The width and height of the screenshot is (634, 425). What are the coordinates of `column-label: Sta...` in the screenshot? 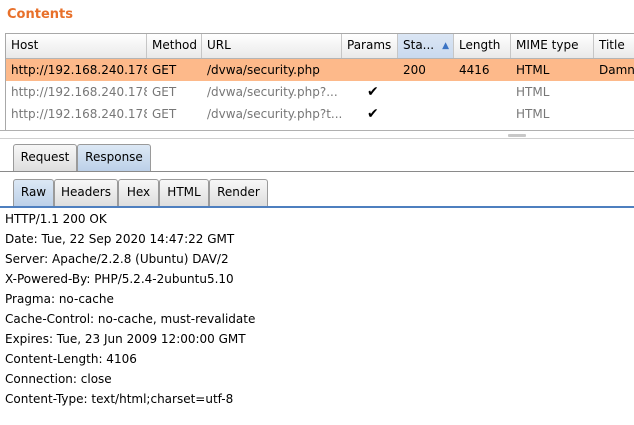 It's located at (419, 45).